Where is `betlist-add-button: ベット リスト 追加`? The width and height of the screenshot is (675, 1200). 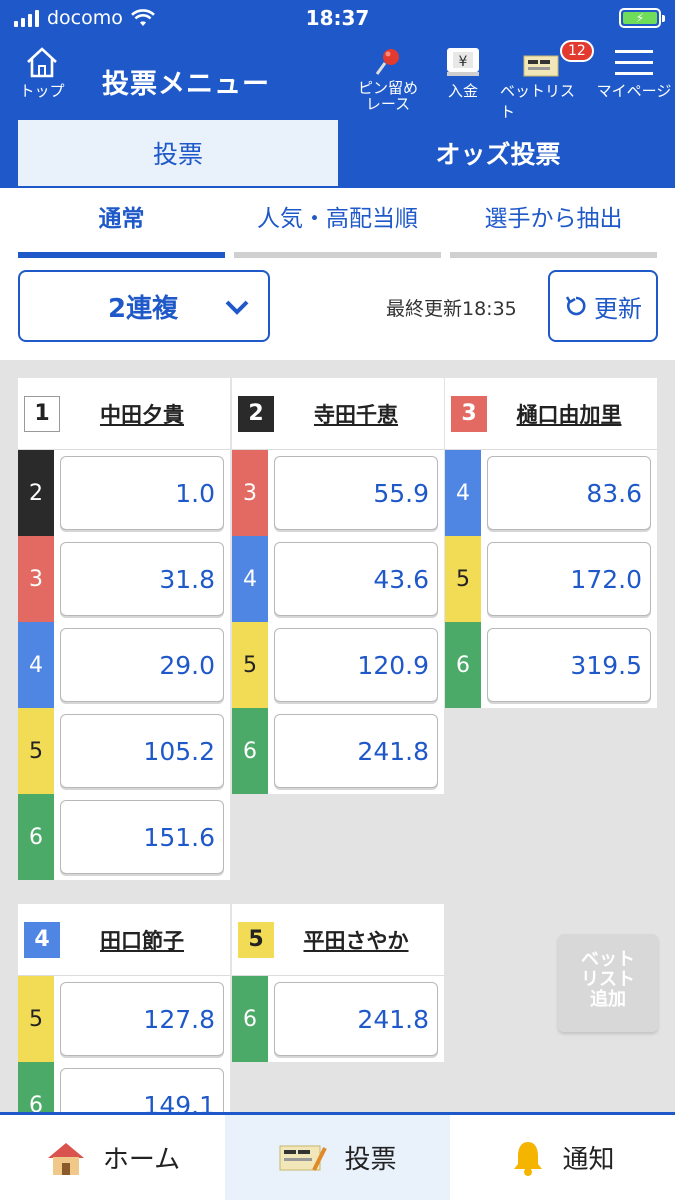
betlist-add-button: ベット リスト 追加 is located at coordinates (608, 983).